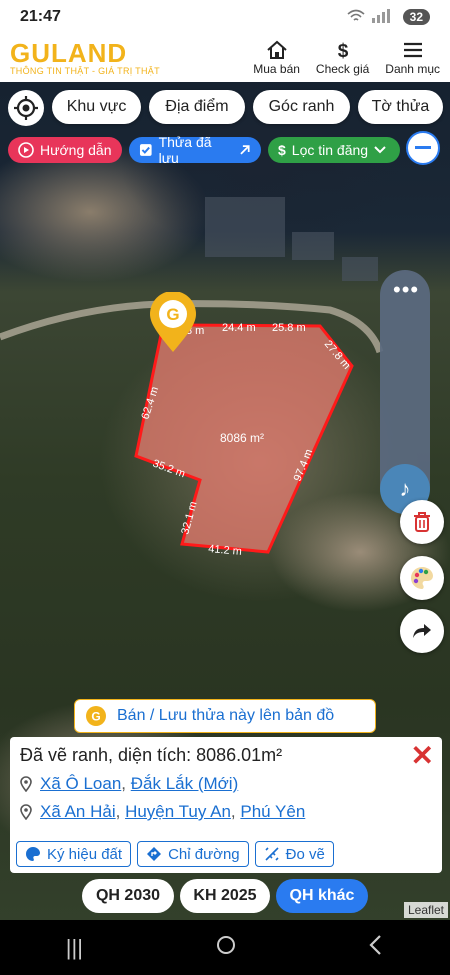 Image resolution: width=450 pixels, height=975 pixels. What do you see at coordinates (76, 150) in the screenshot?
I see `guide-label: Hướng dẫn` at bounding box center [76, 150].